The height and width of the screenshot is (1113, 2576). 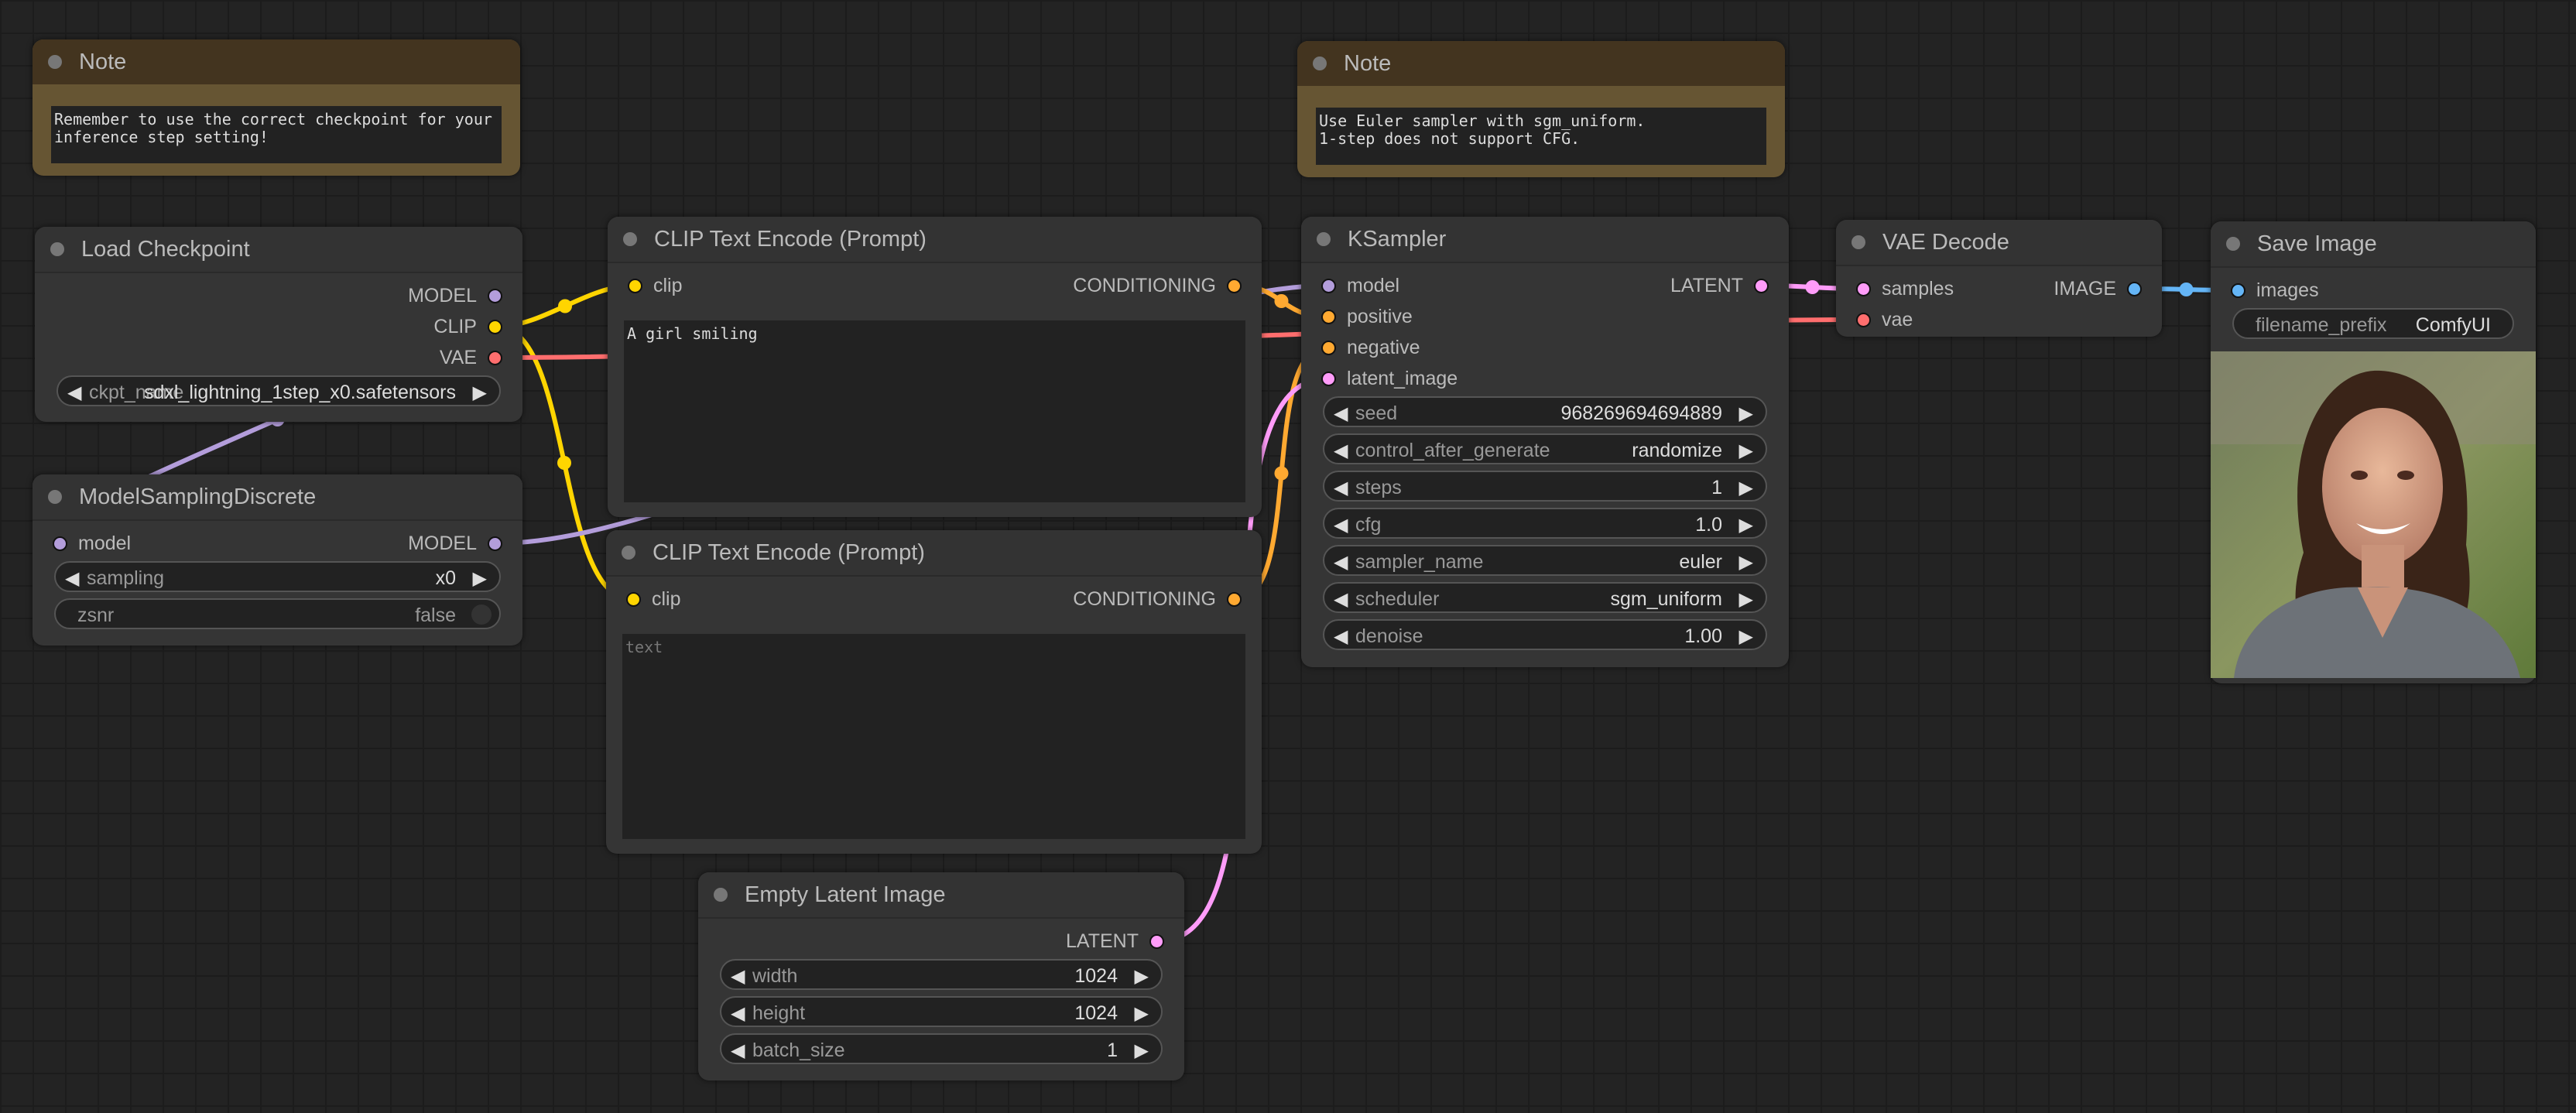 What do you see at coordinates (2269, 290) in the screenshot?
I see `input-slot-images: images` at bounding box center [2269, 290].